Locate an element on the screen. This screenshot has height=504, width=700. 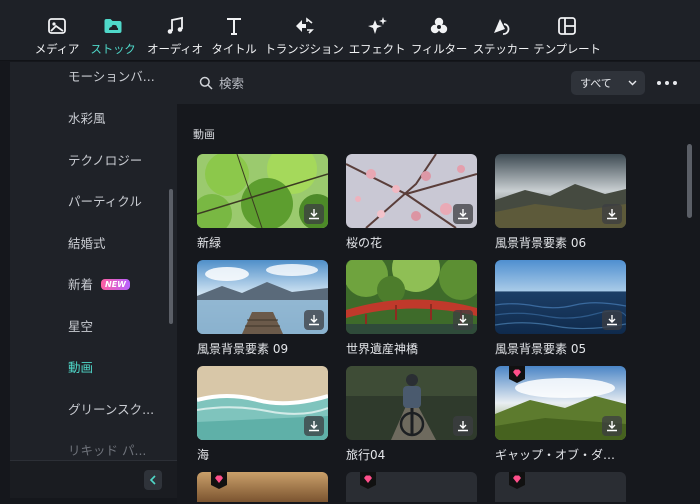
sidebar-footer is located at coordinates (93, 479).